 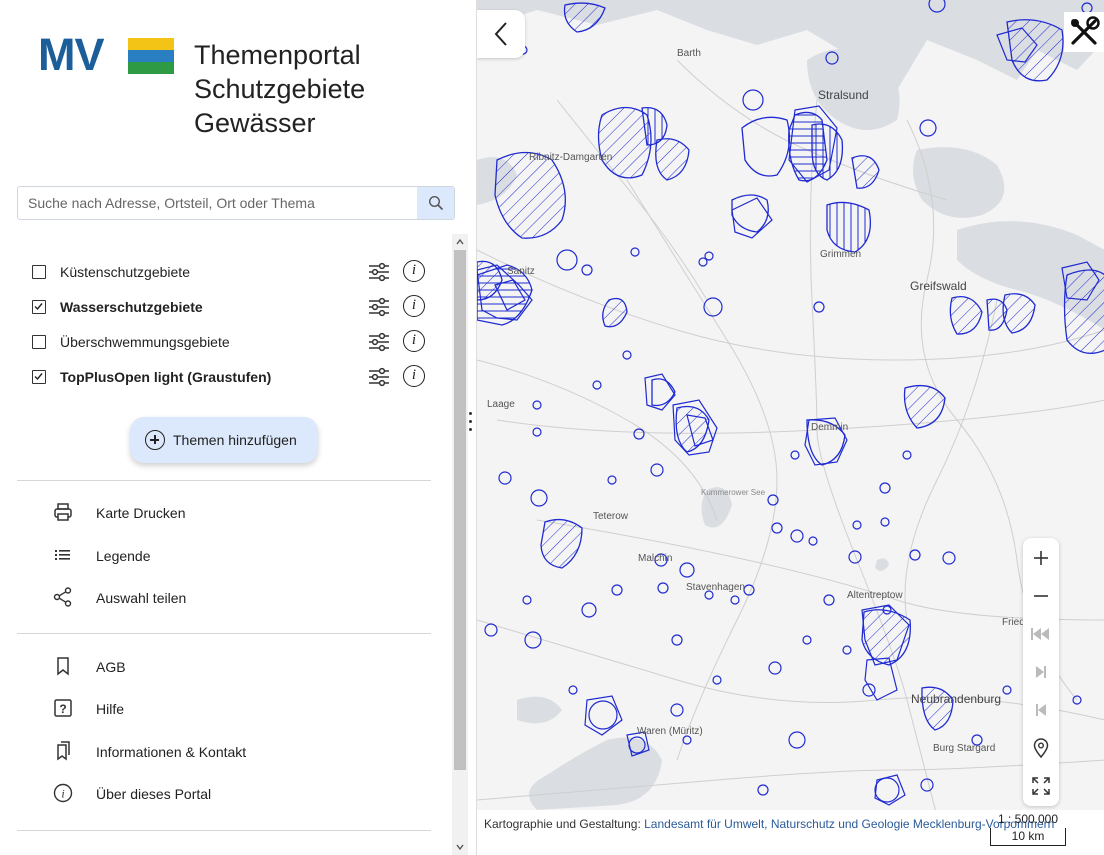 What do you see at coordinates (63, 751) in the screenshot?
I see `bookmarks-icon` at bounding box center [63, 751].